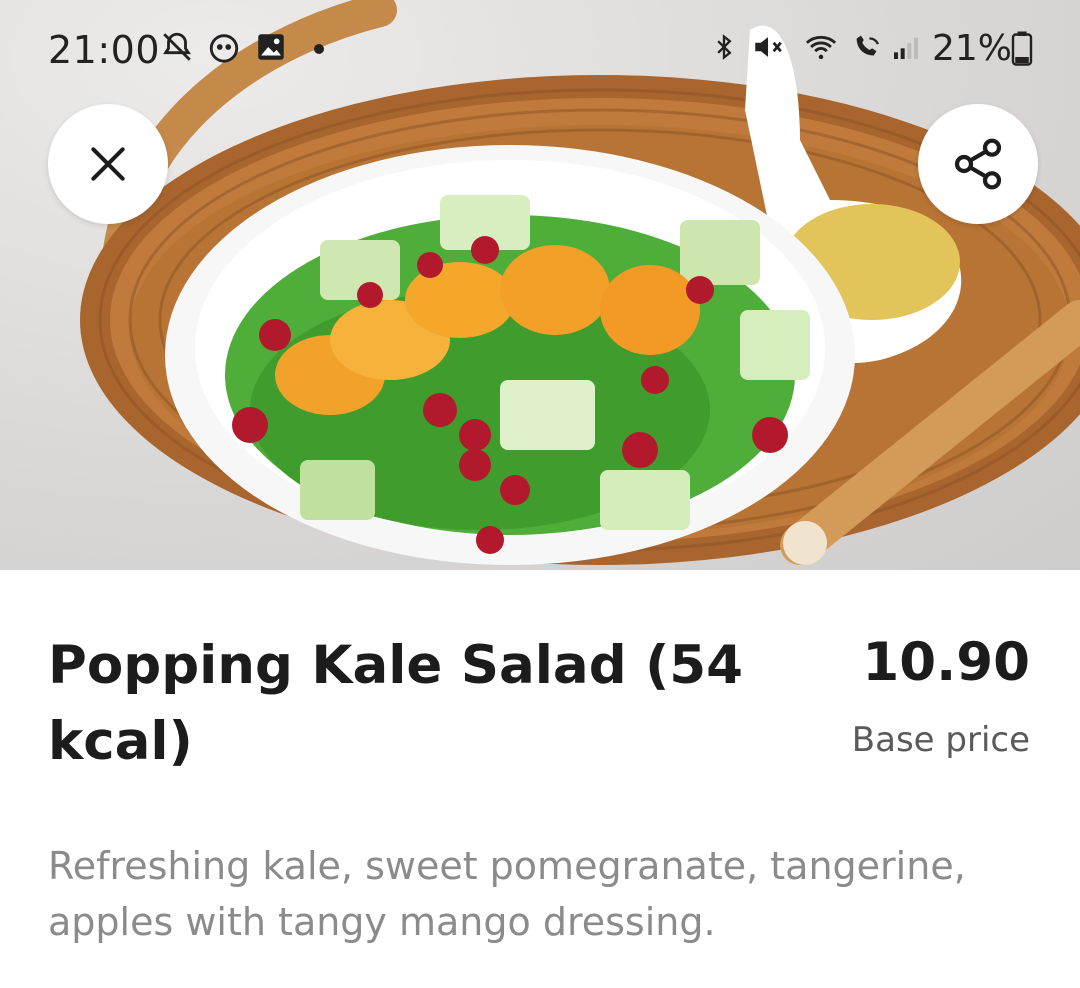  What do you see at coordinates (946, 662) in the screenshot?
I see `product-price: 10.90` at bounding box center [946, 662].